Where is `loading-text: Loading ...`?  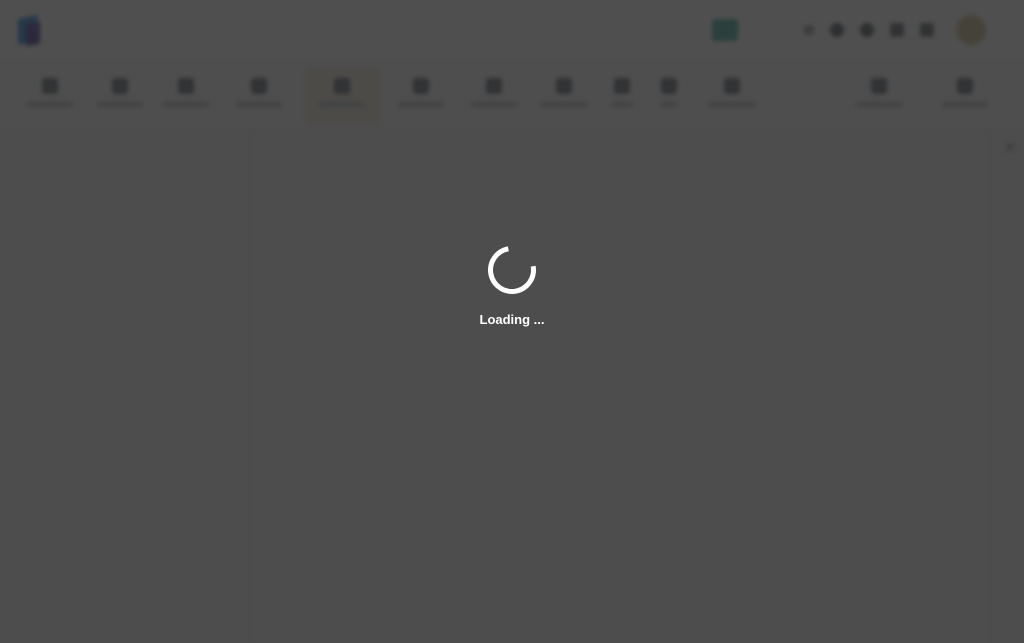 loading-text: Loading ... is located at coordinates (512, 319).